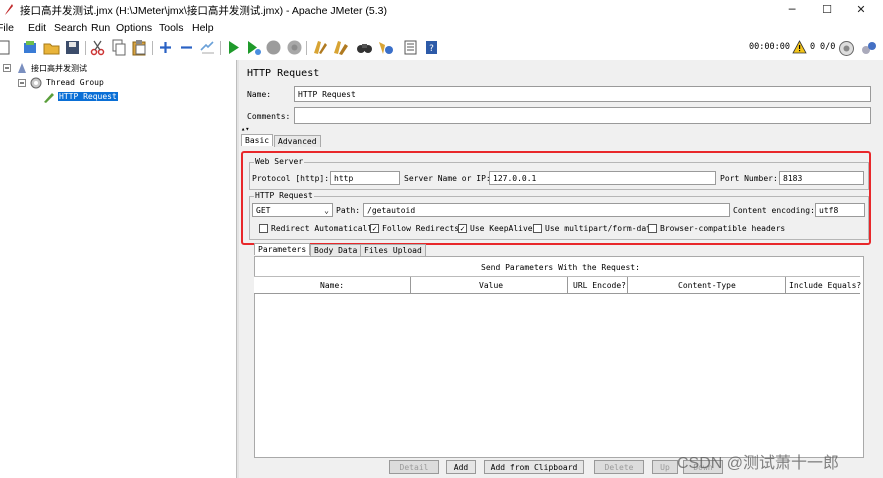 This screenshot has height=478, width=883. What do you see at coordinates (207, 47) in the screenshot?
I see `toggle-icon` at bounding box center [207, 47].